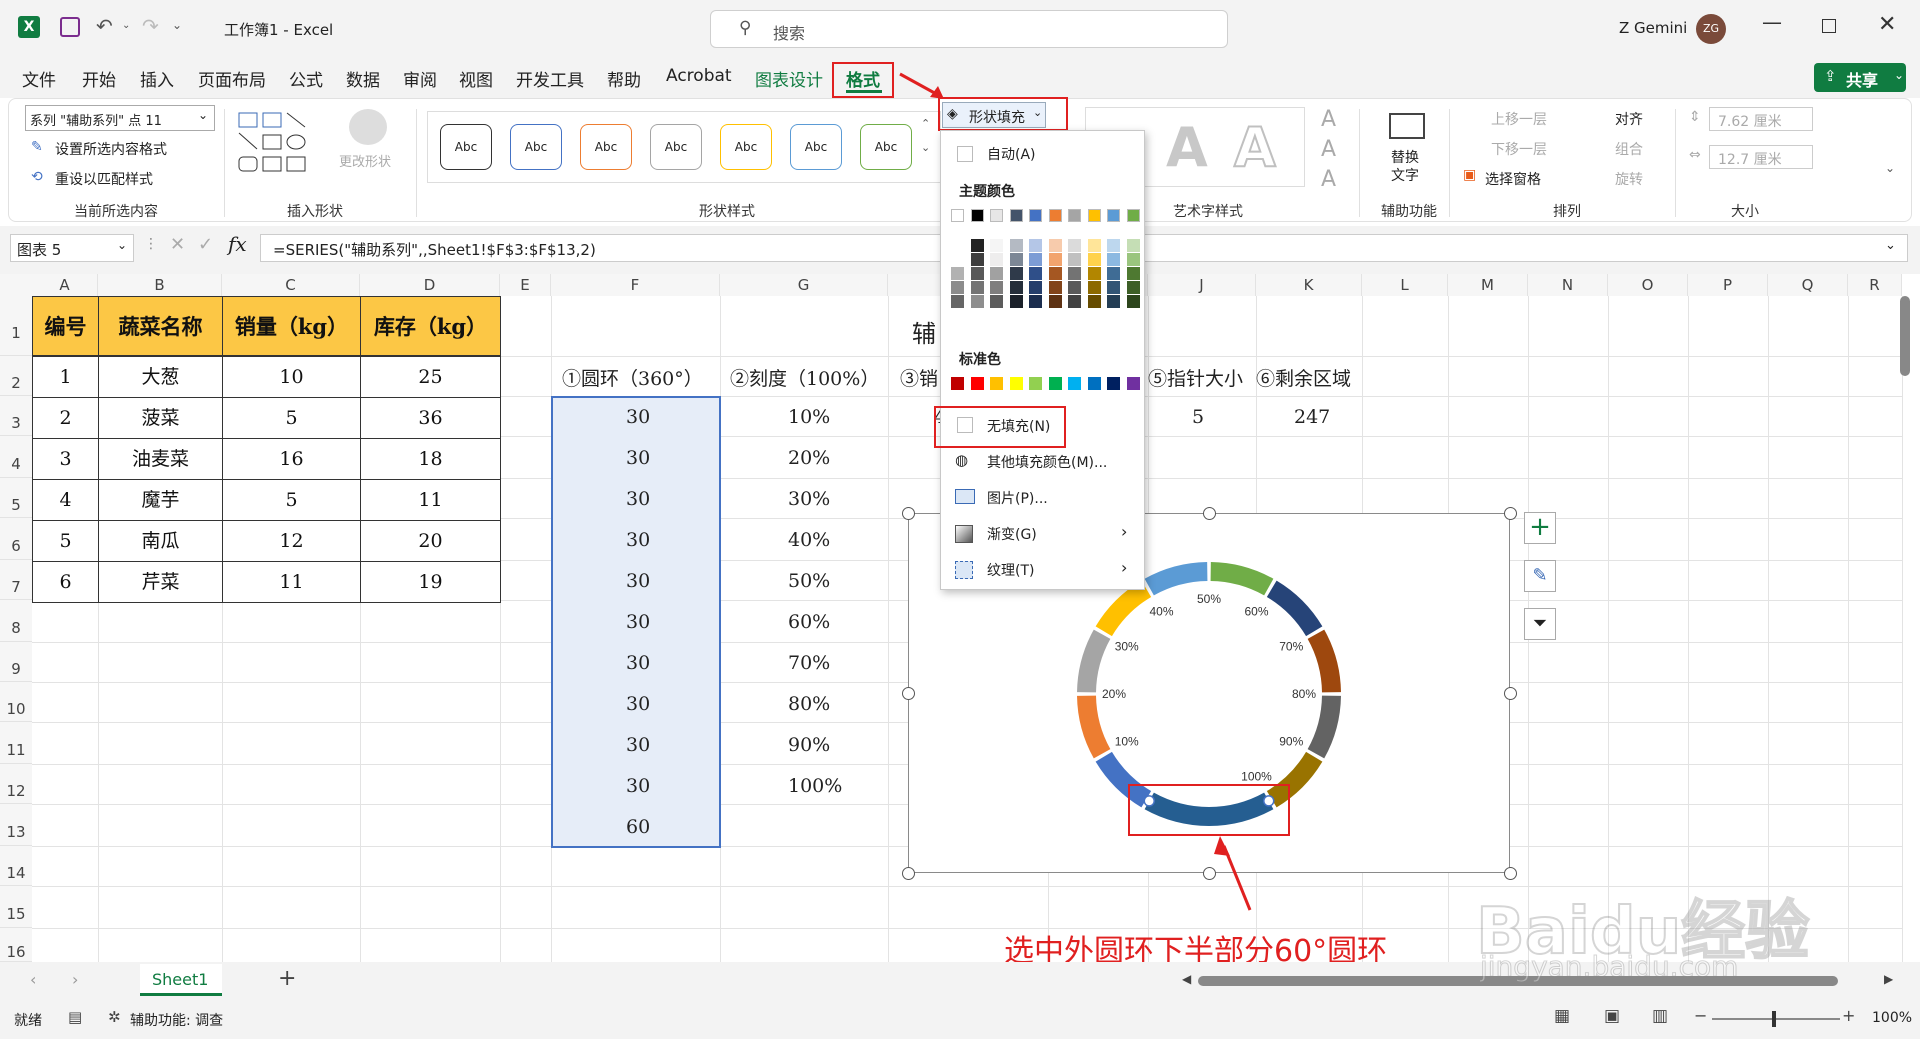 This screenshot has height=1039, width=1920. Describe the element at coordinates (306, 78) in the screenshot. I see `tab-formulas: 公式` at that location.